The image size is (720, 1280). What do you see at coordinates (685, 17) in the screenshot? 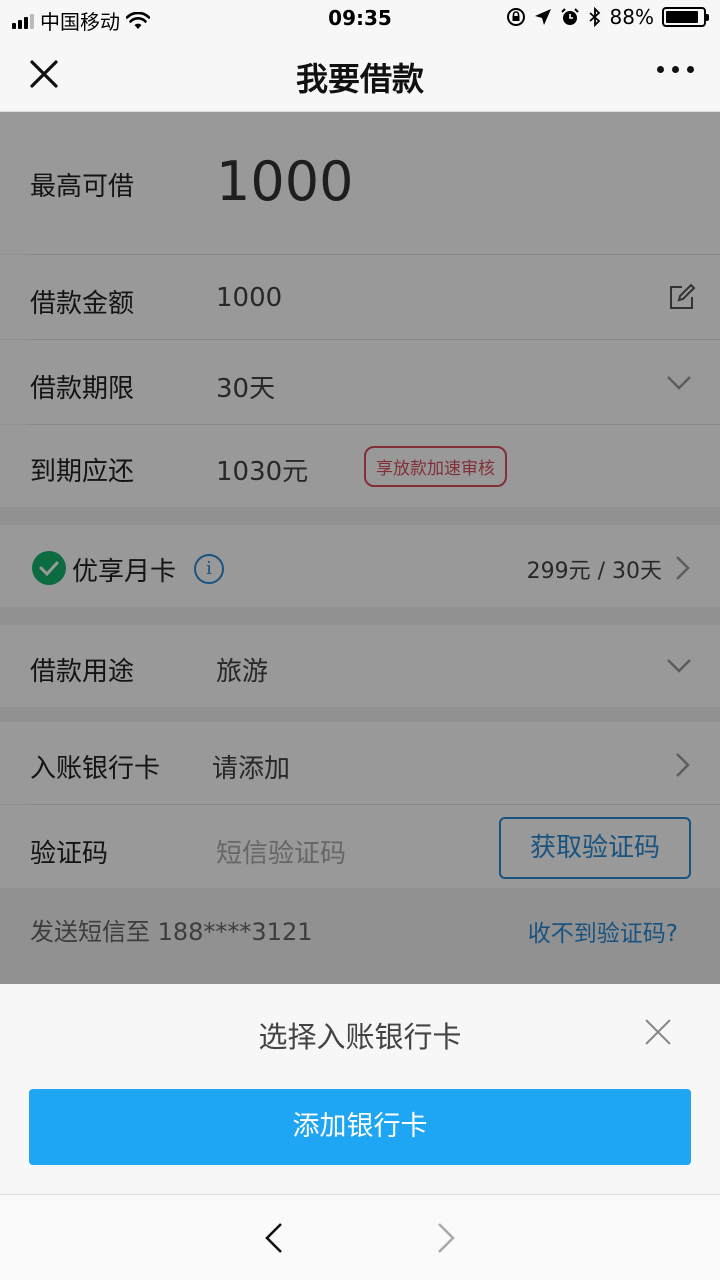
I see `battery-icon` at bounding box center [685, 17].